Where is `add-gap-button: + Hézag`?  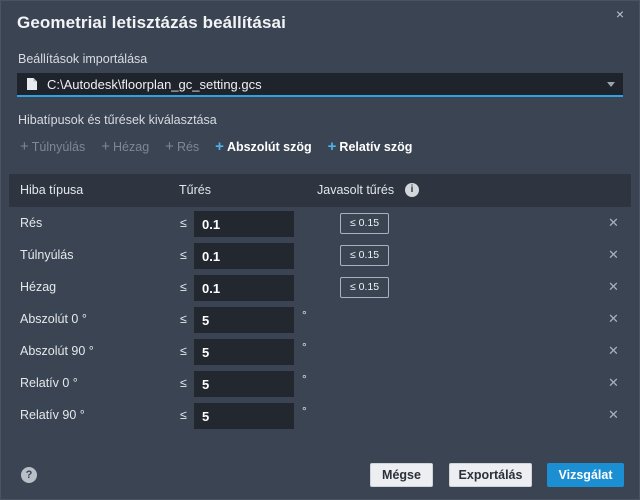
add-gap-button: + Hézag is located at coordinates (125, 146).